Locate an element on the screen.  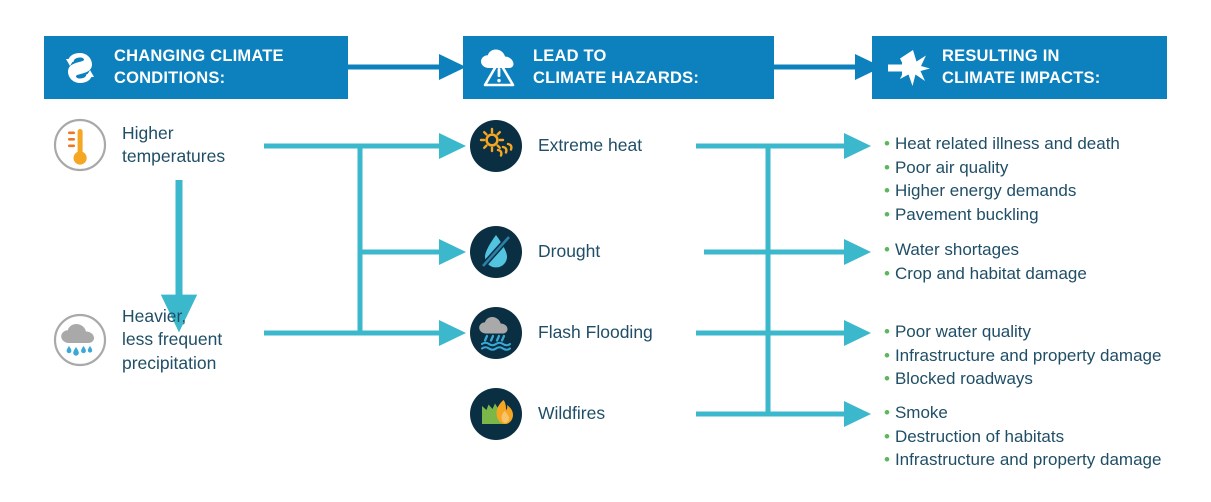
impact-item: • Poor air quality is located at coordinates (1002, 168).